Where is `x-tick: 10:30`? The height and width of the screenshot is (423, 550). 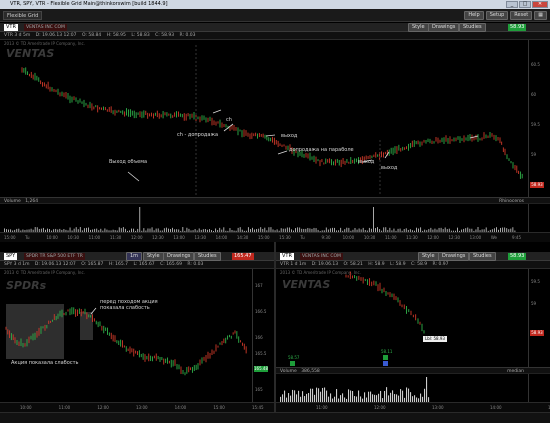 x-tick: 10:30 is located at coordinates (73, 237).